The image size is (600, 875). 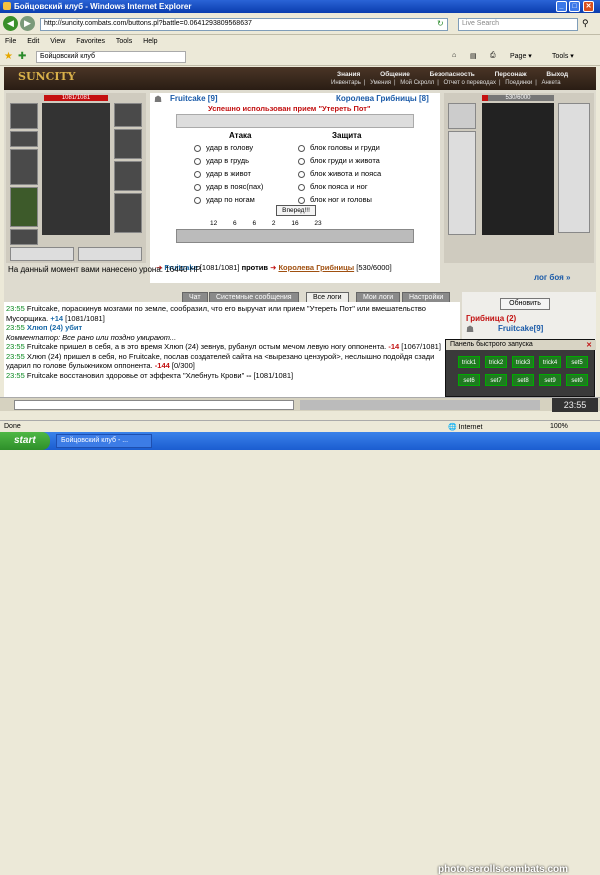 I want to click on block-belly-waist-radio, so click(x=301, y=174).